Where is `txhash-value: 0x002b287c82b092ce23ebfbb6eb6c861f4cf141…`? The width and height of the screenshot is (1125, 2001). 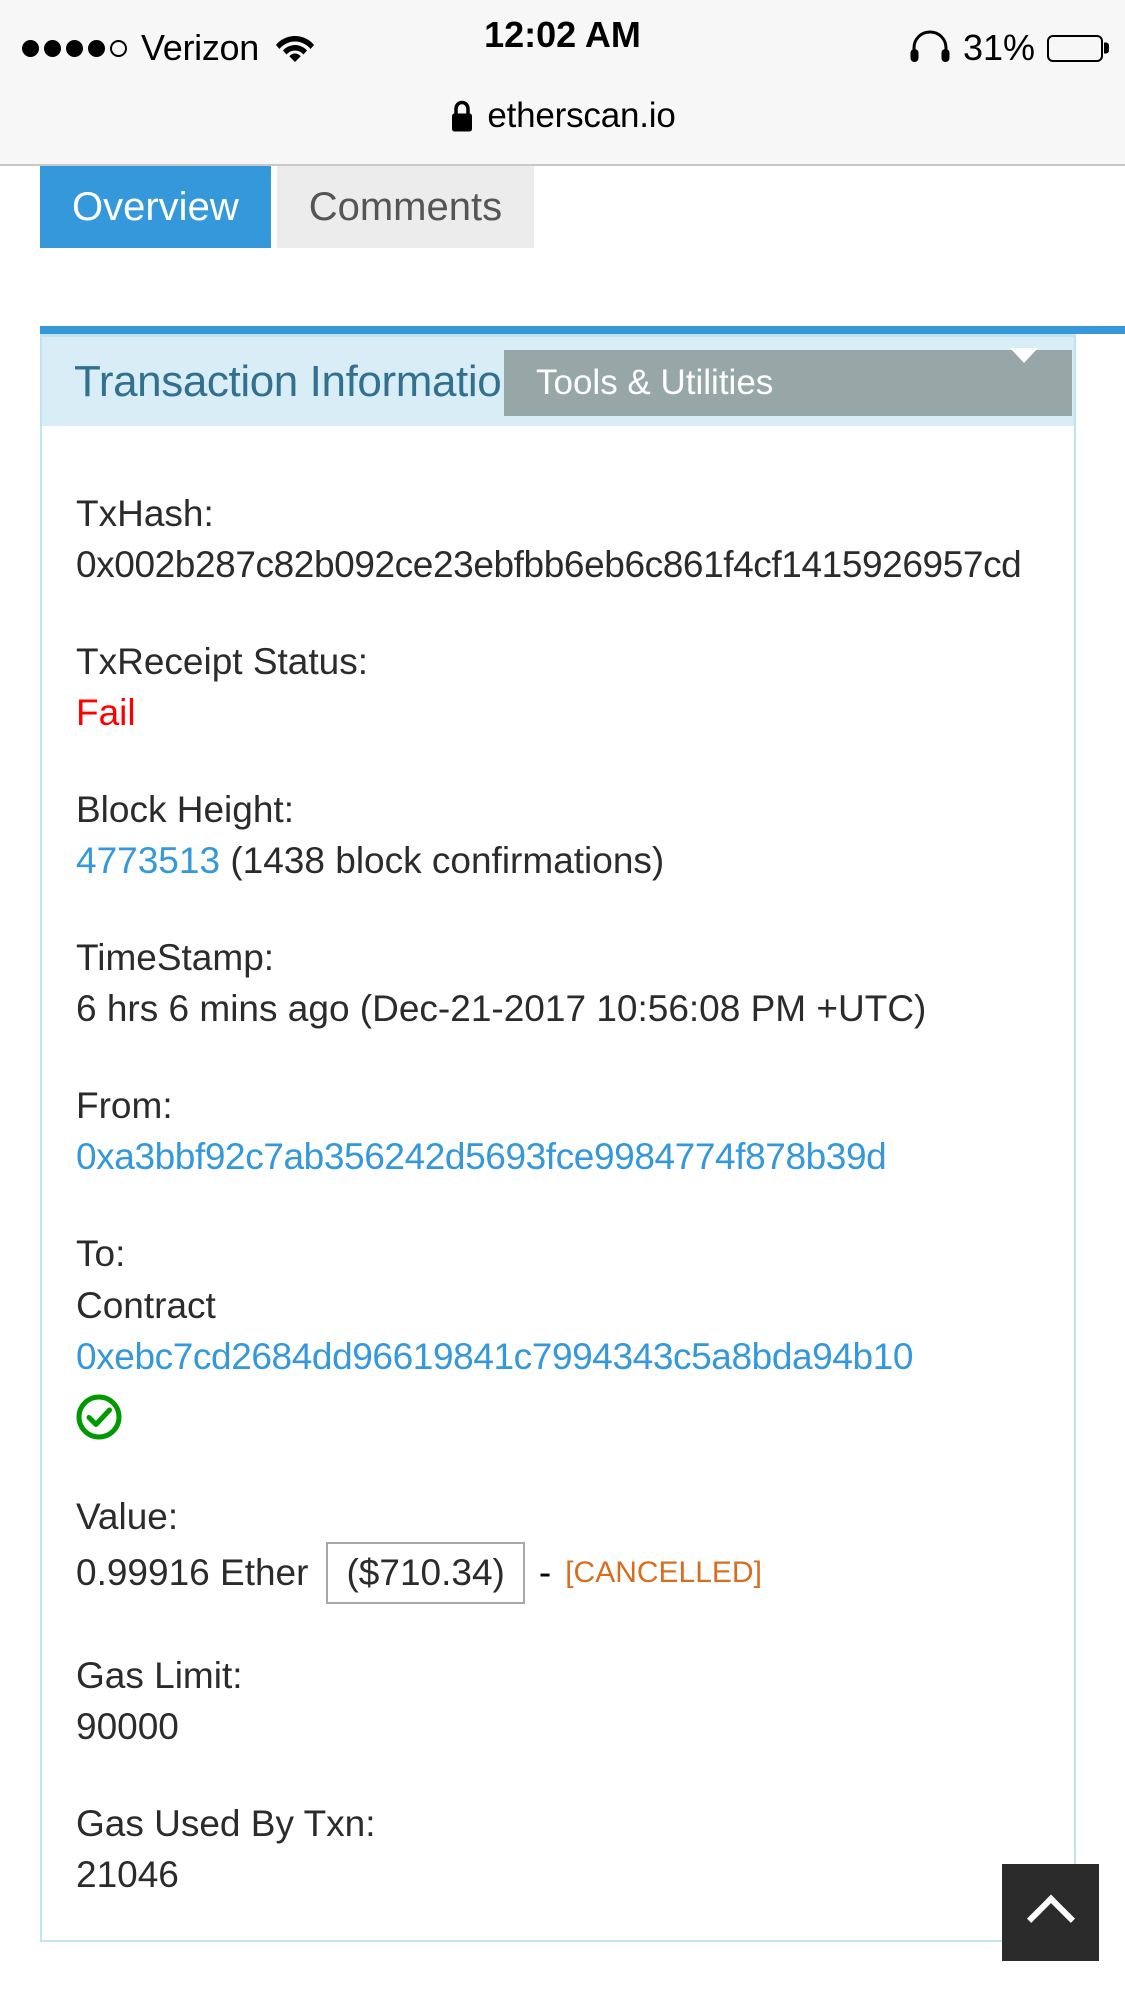 txhash-value: 0x002b287c82b092ce23ebfbb6eb6c861f4cf141… is located at coordinates (549, 565).